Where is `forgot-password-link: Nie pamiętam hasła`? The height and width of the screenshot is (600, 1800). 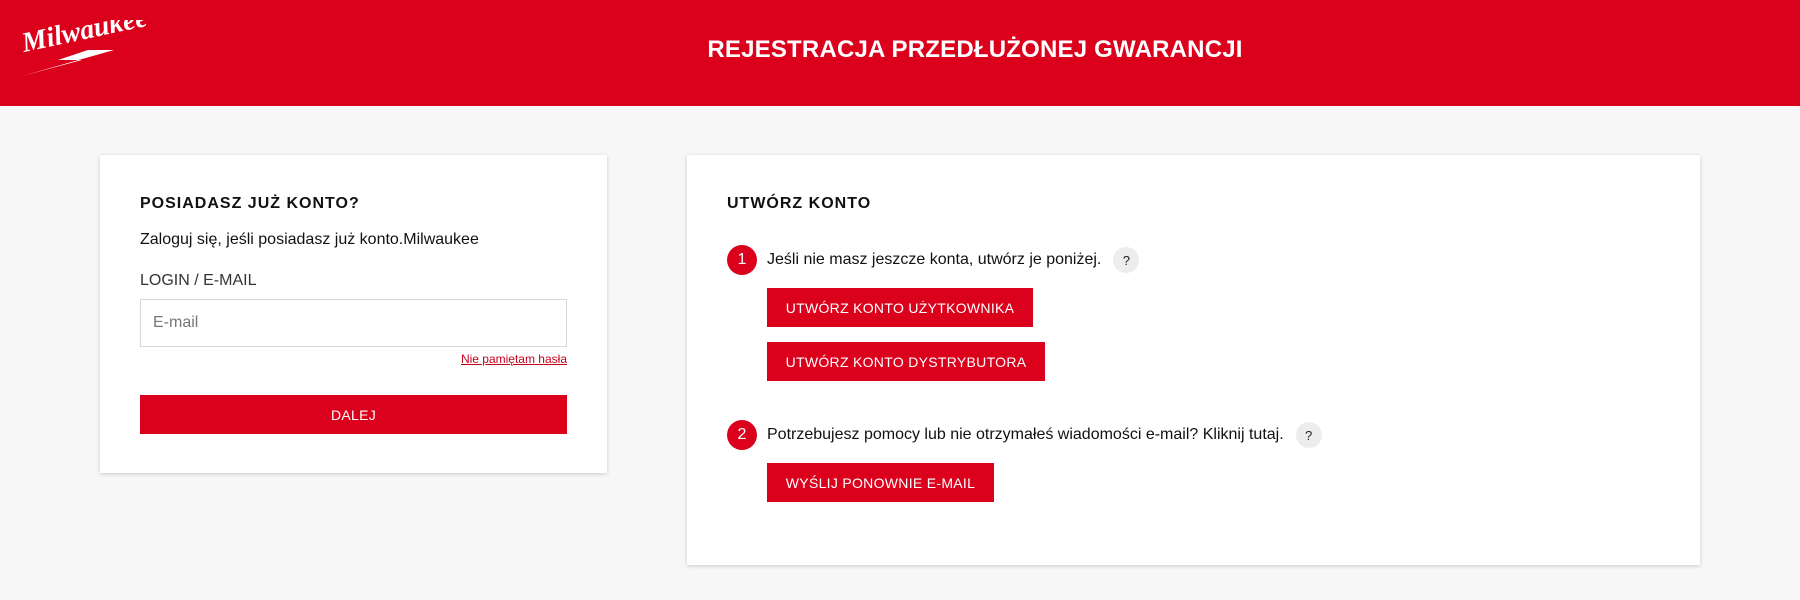 forgot-password-link: Nie pamiętam hasła is located at coordinates (514, 359).